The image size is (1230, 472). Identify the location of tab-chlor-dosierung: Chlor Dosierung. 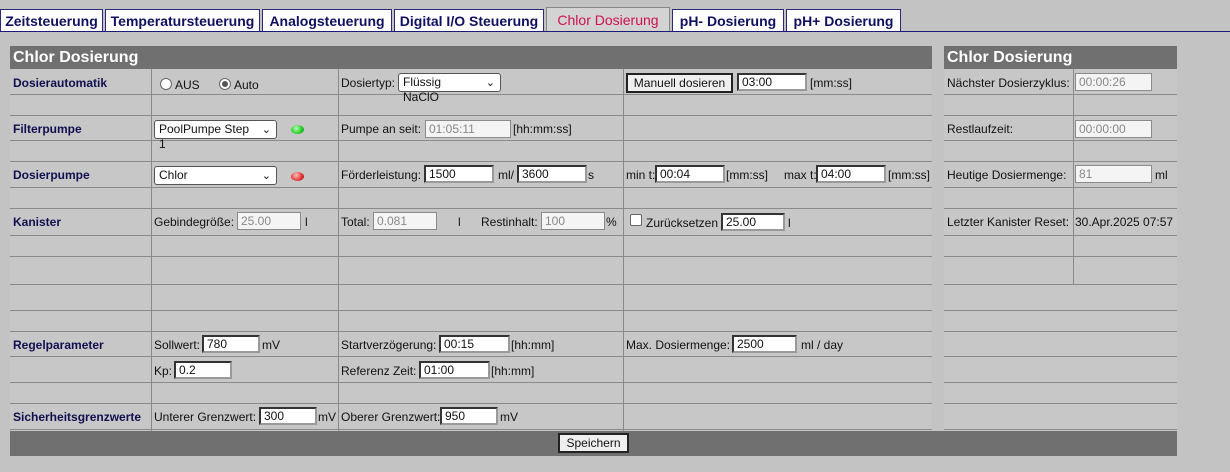
(608, 19).